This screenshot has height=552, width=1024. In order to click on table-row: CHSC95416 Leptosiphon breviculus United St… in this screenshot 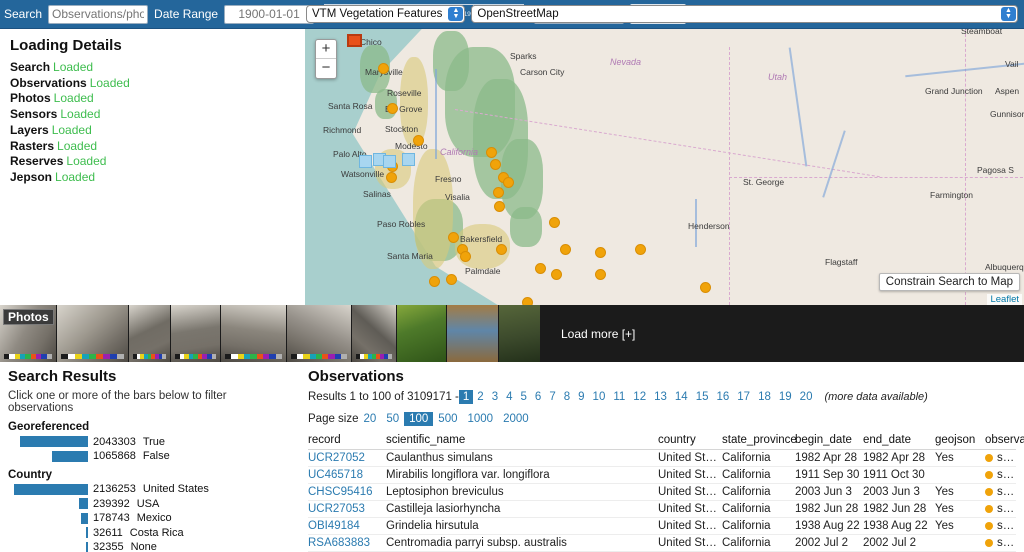, I will do `click(662, 492)`.